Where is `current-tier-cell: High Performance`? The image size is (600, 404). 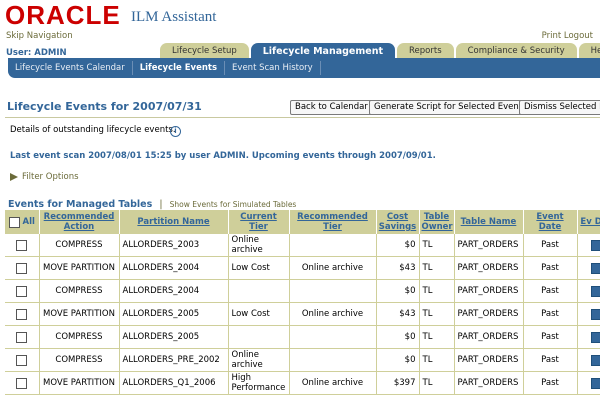 current-tier-cell: High Performance is located at coordinates (259, 383).